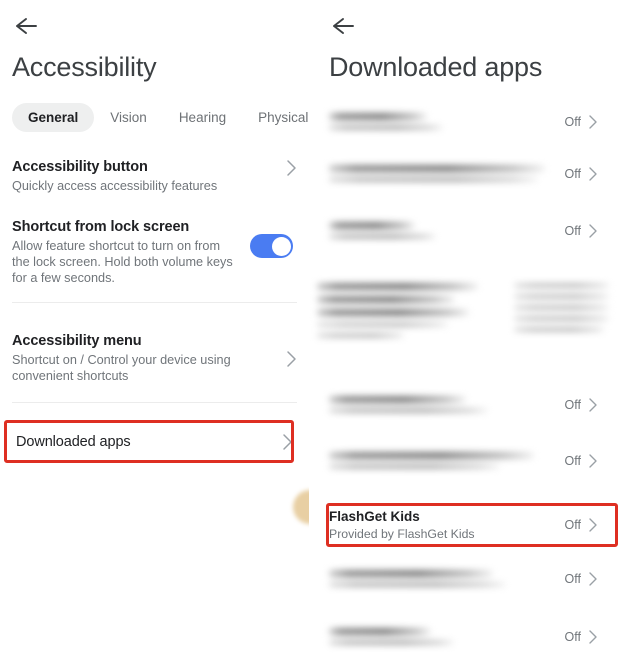 This screenshot has width=618, height=670. I want to click on app-text-block: FlashGet Kids Provided by FlashGet Kids, so click(443, 525).